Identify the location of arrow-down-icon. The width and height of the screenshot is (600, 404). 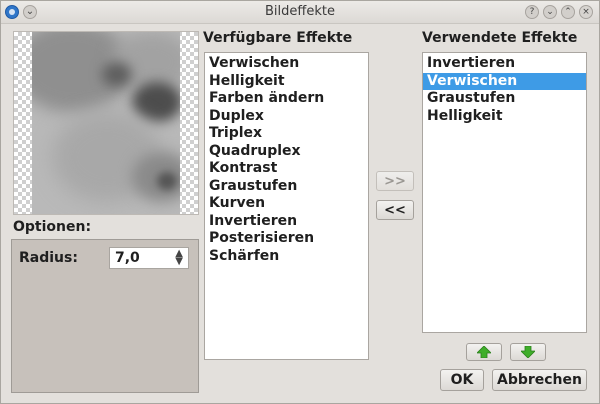
(528, 352).